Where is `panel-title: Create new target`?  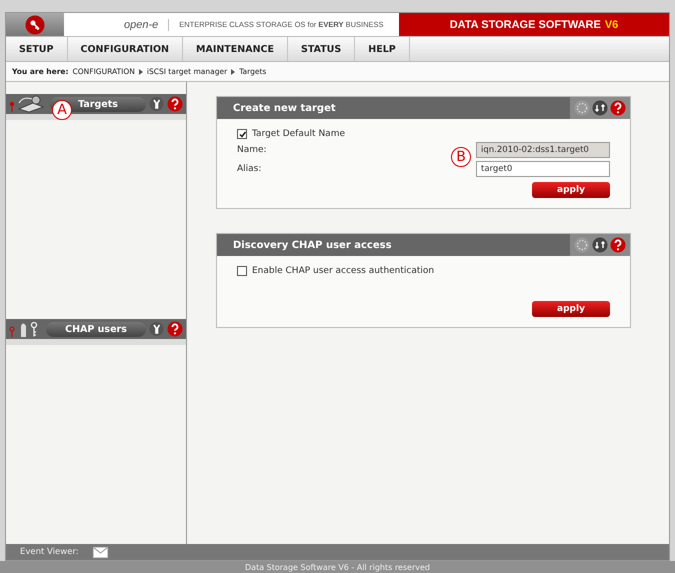 panel-title: Create new target is located at coordinates (284, 108).